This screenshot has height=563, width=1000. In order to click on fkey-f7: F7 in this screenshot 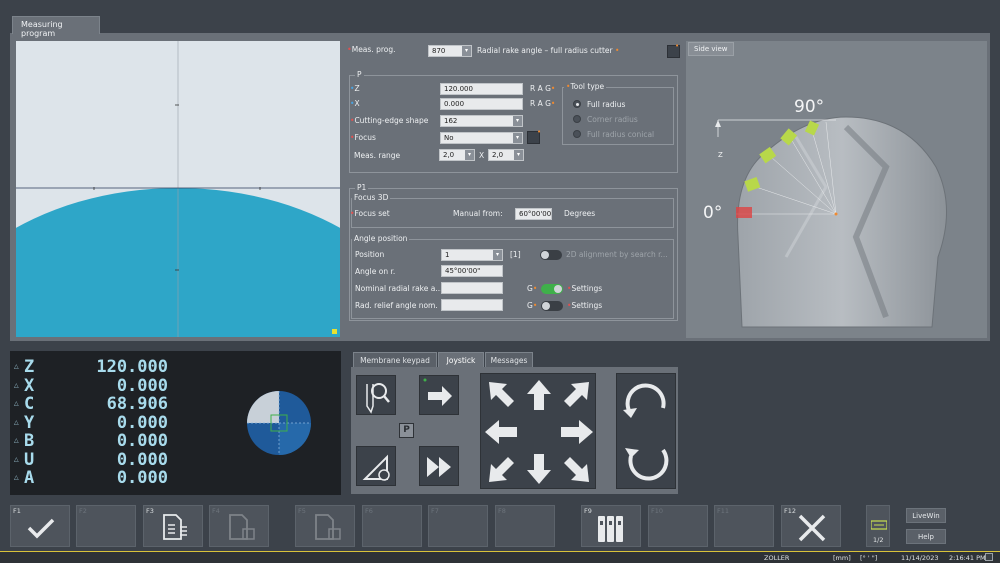, I will do `click(458, 526)`.